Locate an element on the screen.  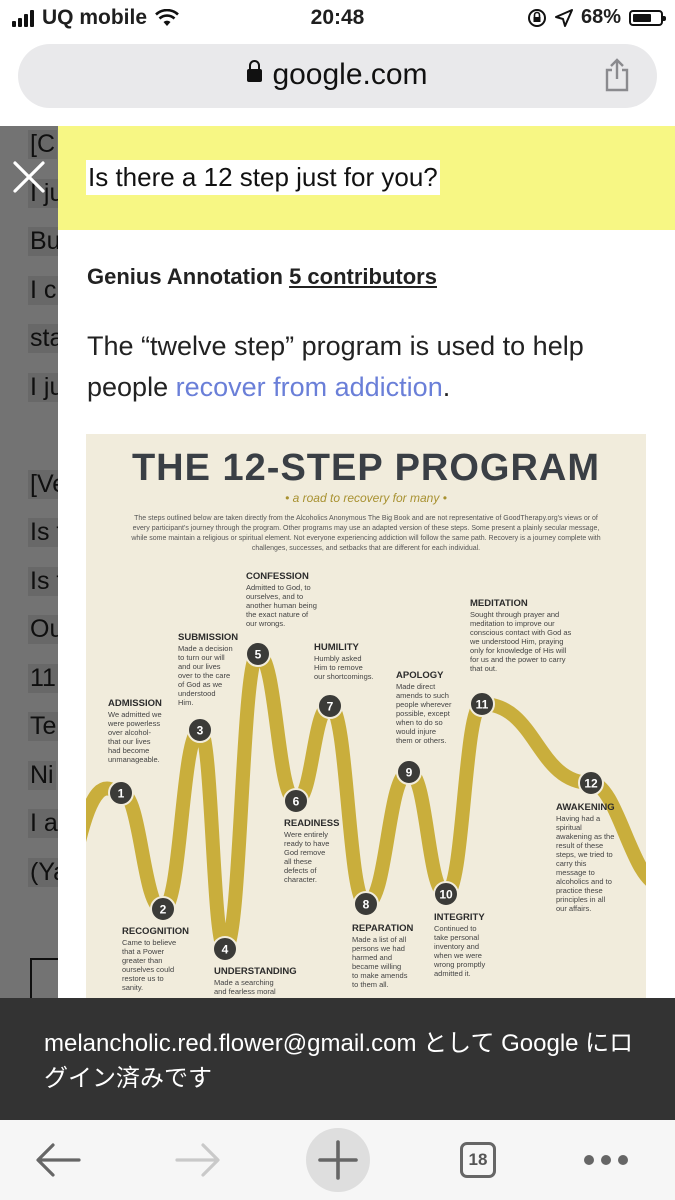
step-description-line: meditation to improve our is located at coordinates (512, 623).